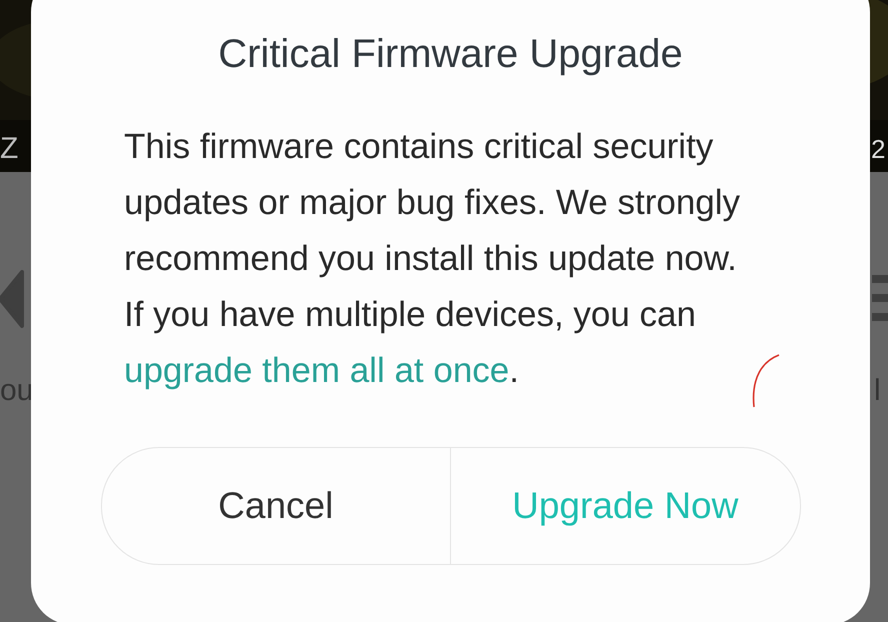 The image size is (888, 622). What do you see at coordinates (276, 506) in the screenshot?
I see `cancel-button: Cancel` at bounding box center [276, 506].